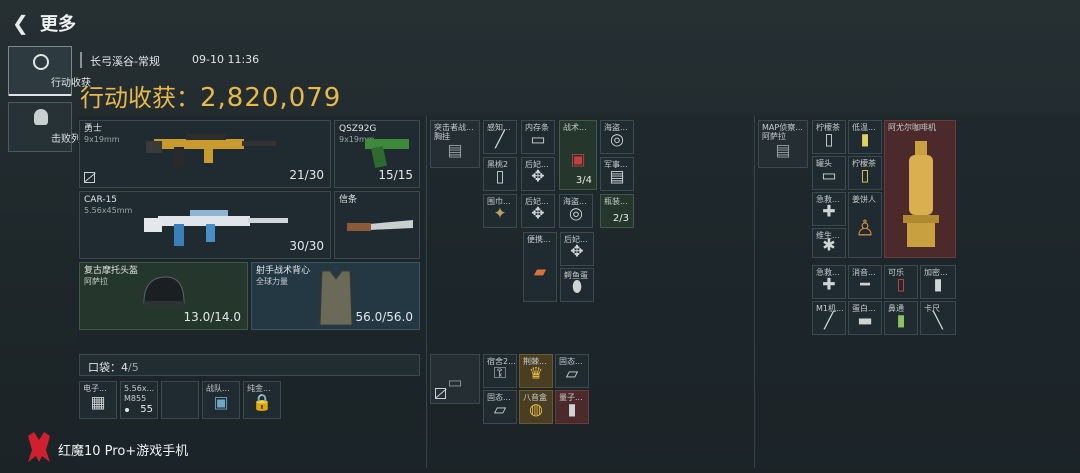  Describe the element at coordinates (921, 194) in the screenshot. I see `coffee-machine-icon` at that location.